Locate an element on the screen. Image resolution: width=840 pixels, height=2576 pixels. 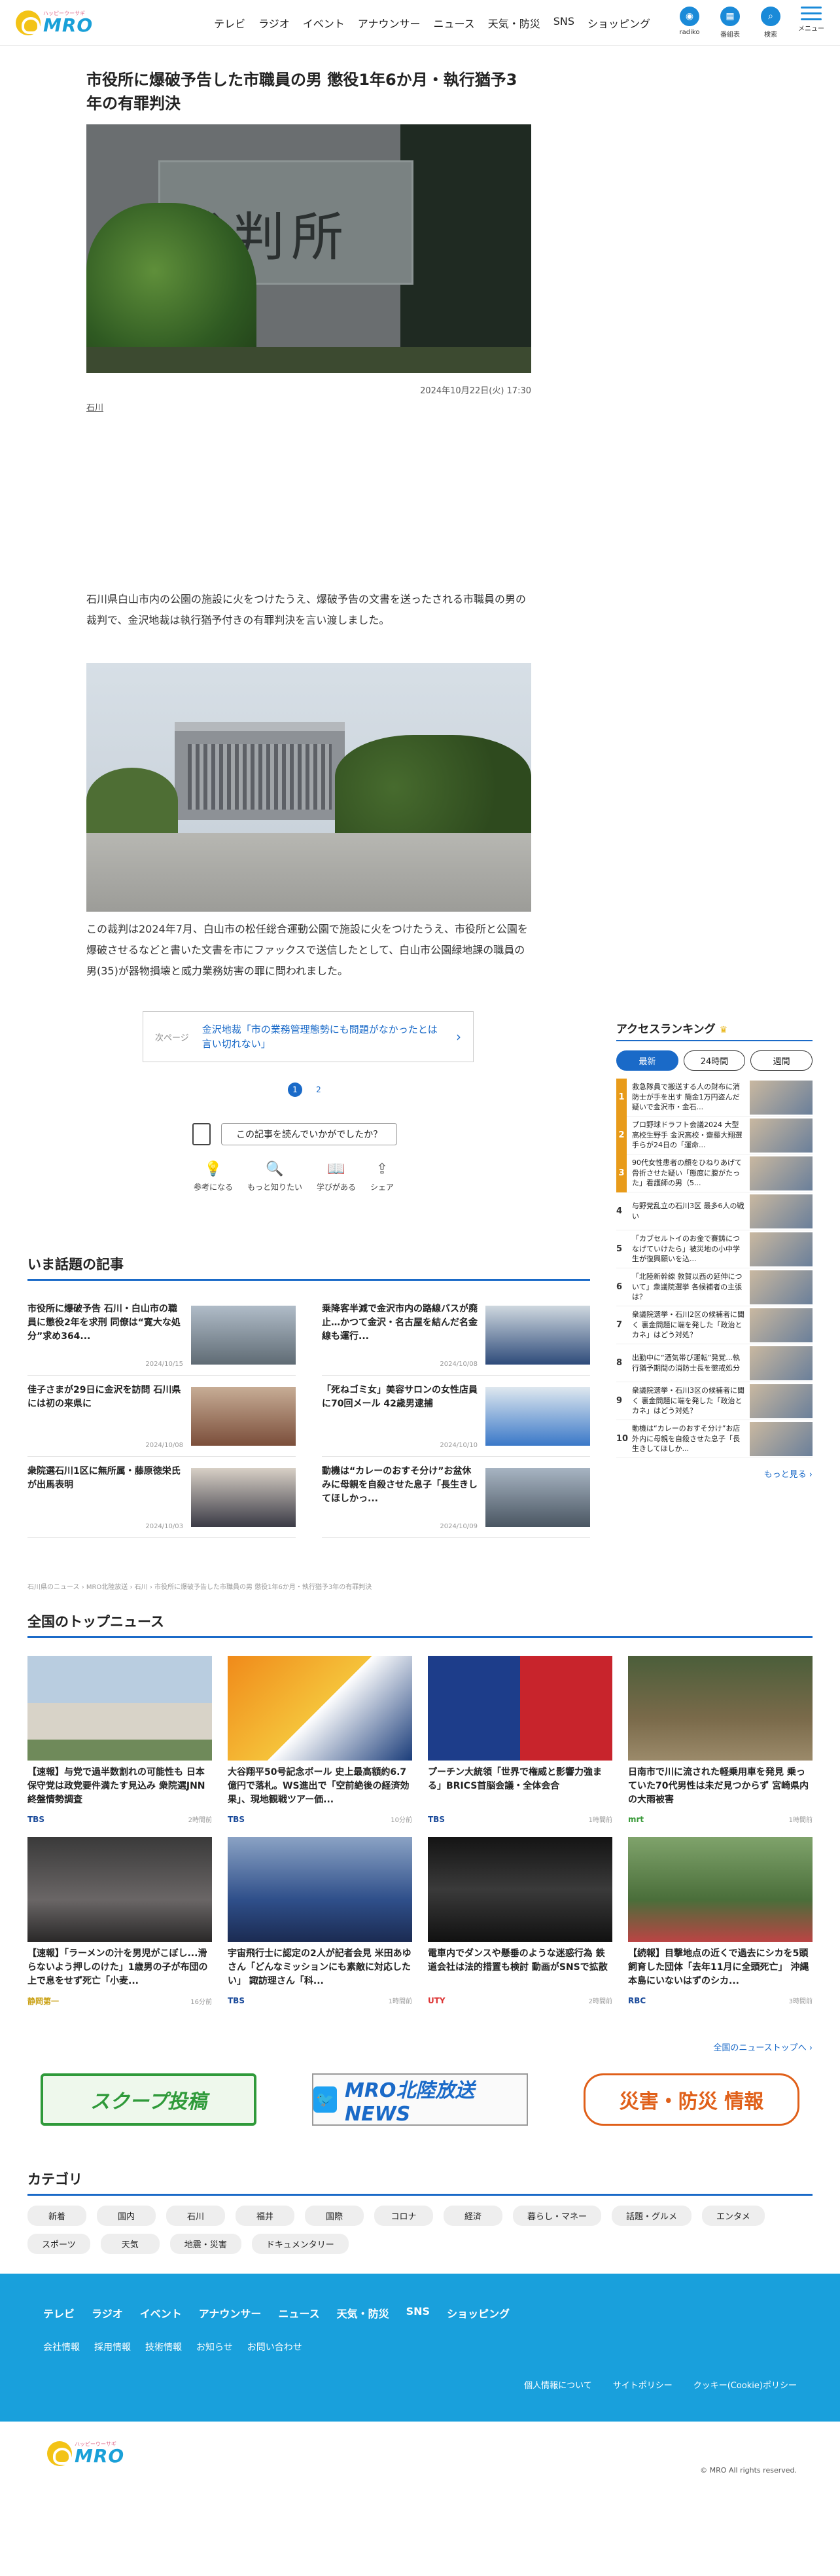
share-icon: ⇪ is located at coordinates (382, 1169).